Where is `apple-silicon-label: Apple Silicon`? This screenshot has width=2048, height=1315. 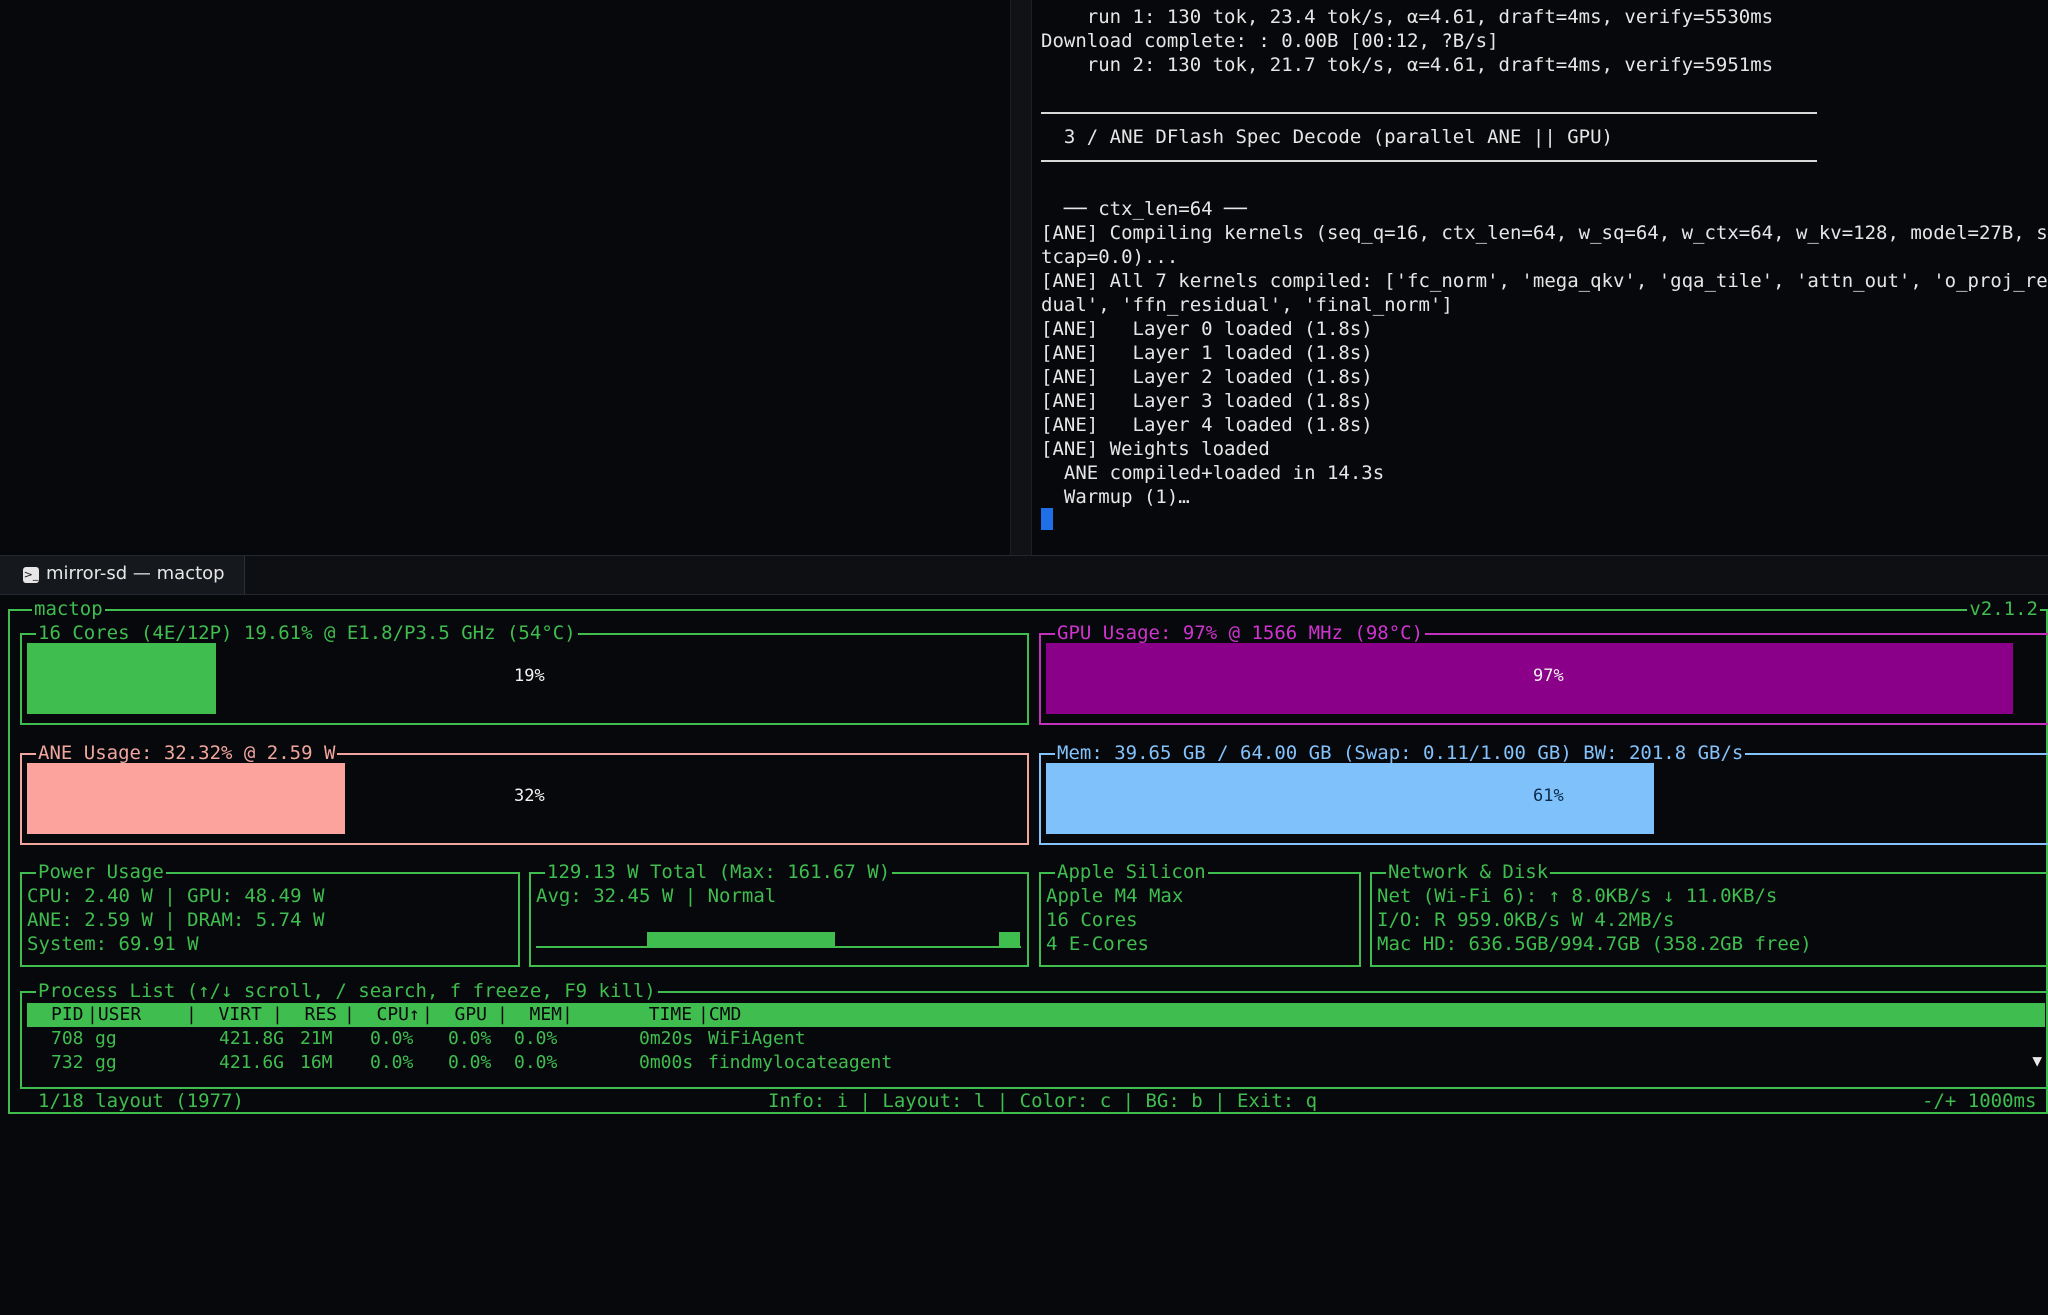 apple-silicon-label: Apple Silicon is located at coordinates (1131, 872).